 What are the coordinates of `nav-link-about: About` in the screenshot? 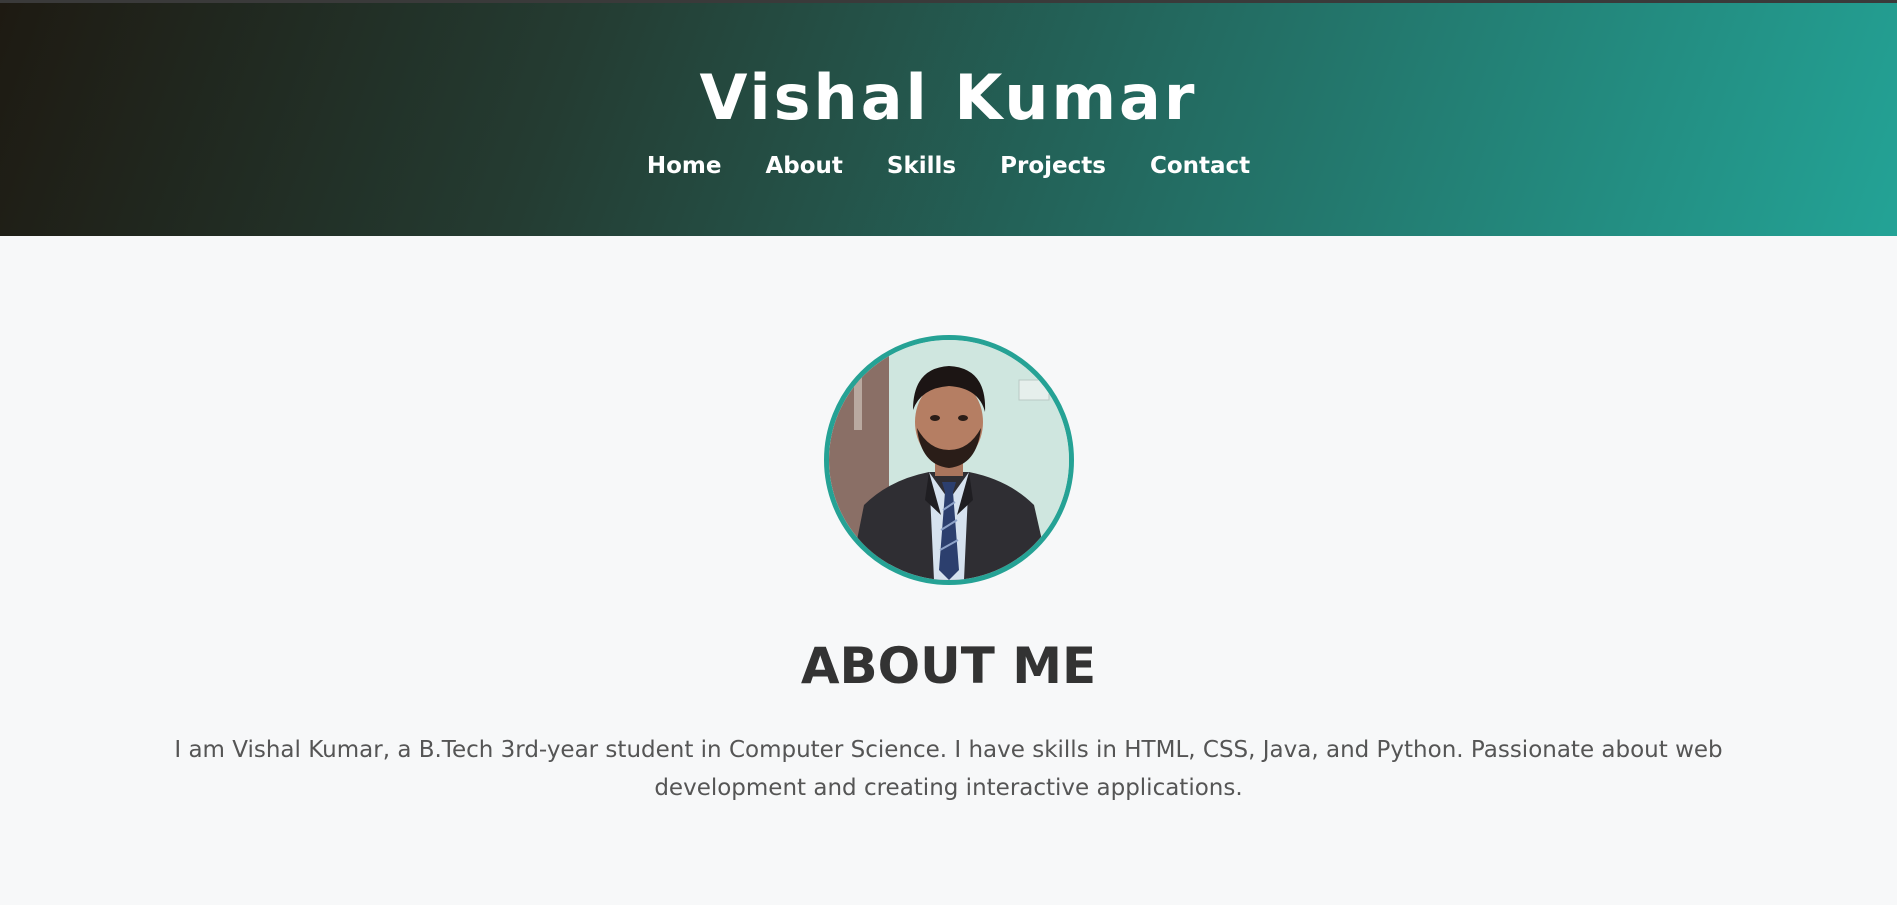 It's located at (803, 166).